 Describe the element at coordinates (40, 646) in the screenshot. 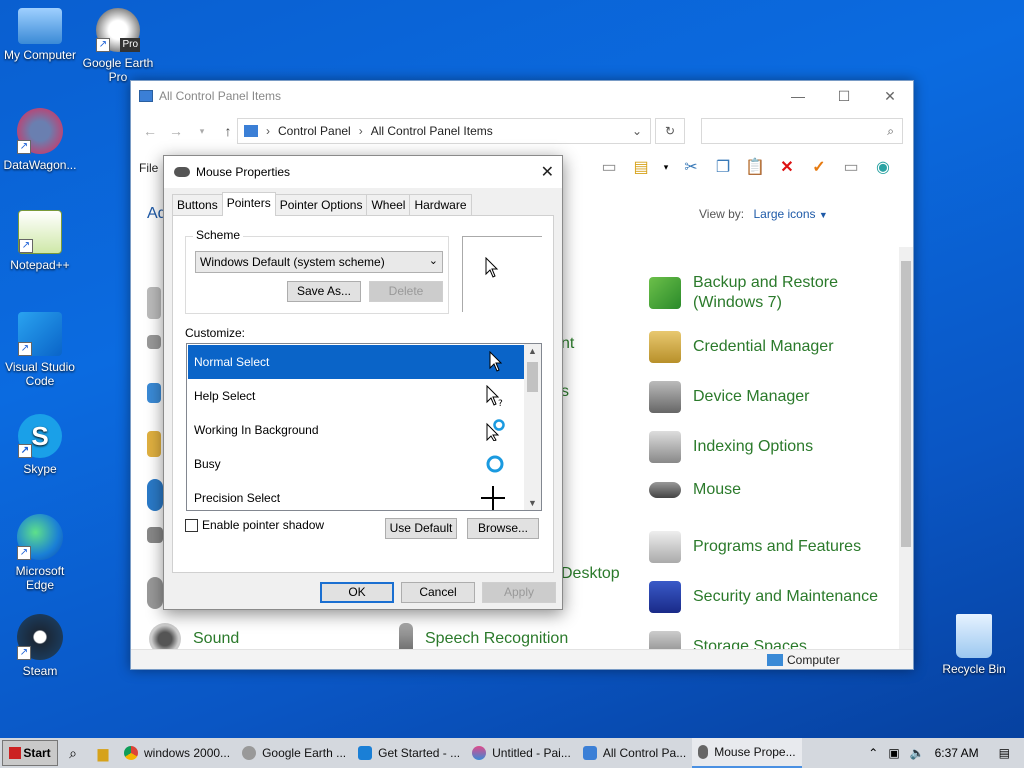

I see `desktop-icon-steam: ↗ Steam` at that location.